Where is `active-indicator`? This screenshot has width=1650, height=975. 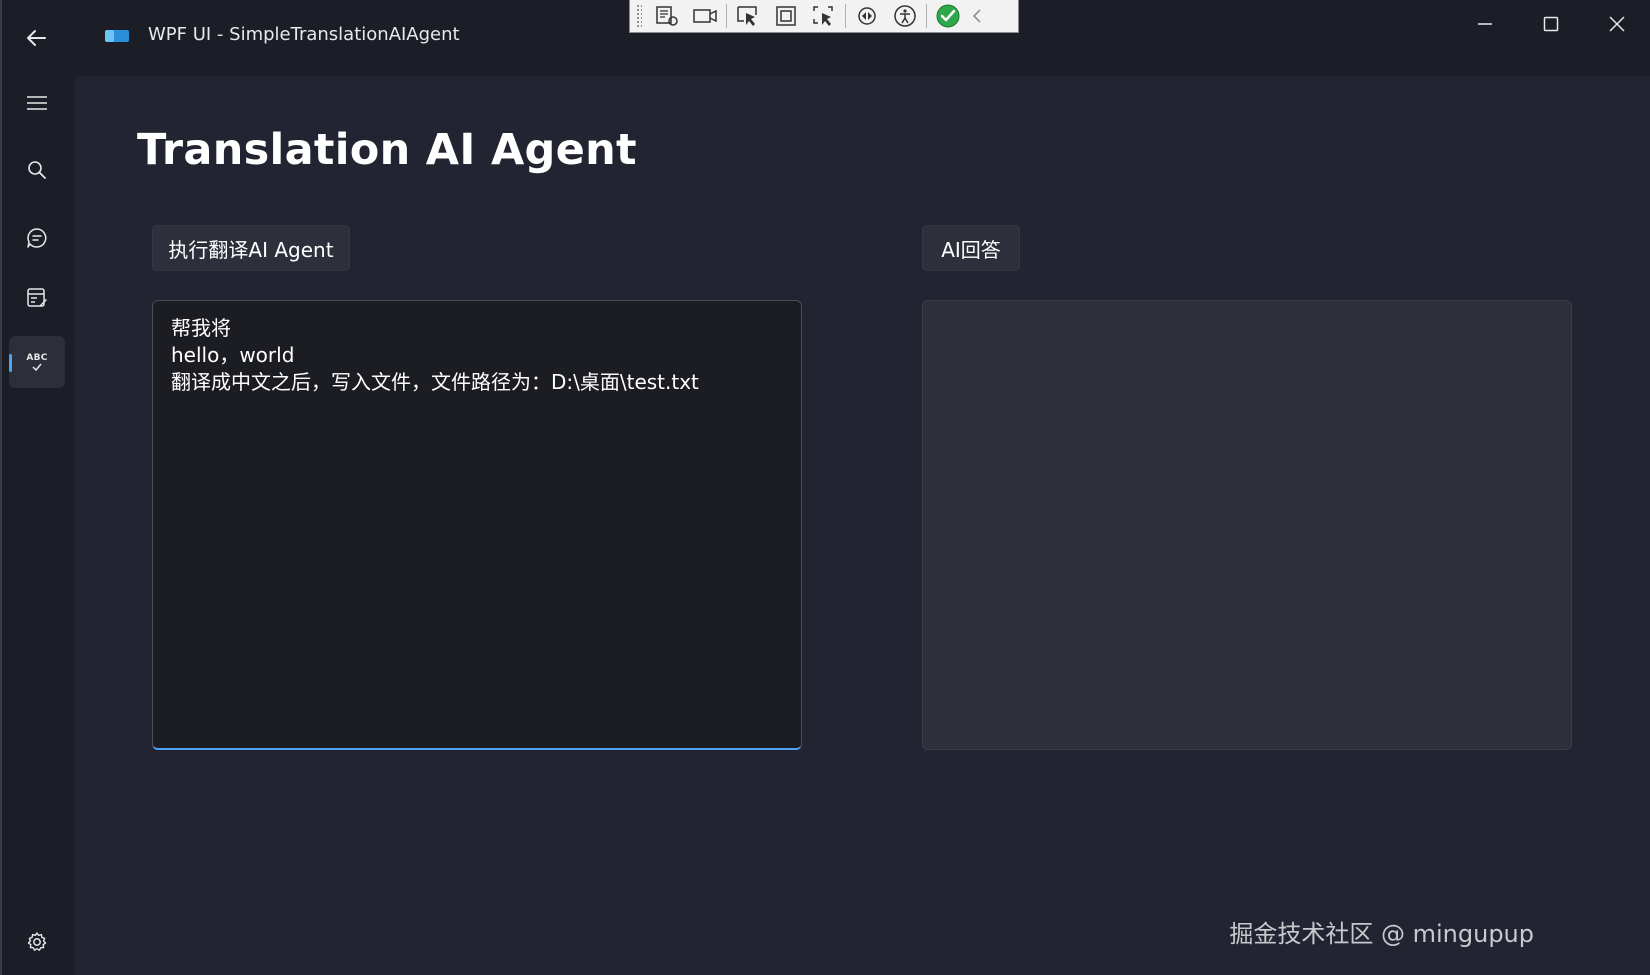
active-indicator is located at coordinates (10, 363).